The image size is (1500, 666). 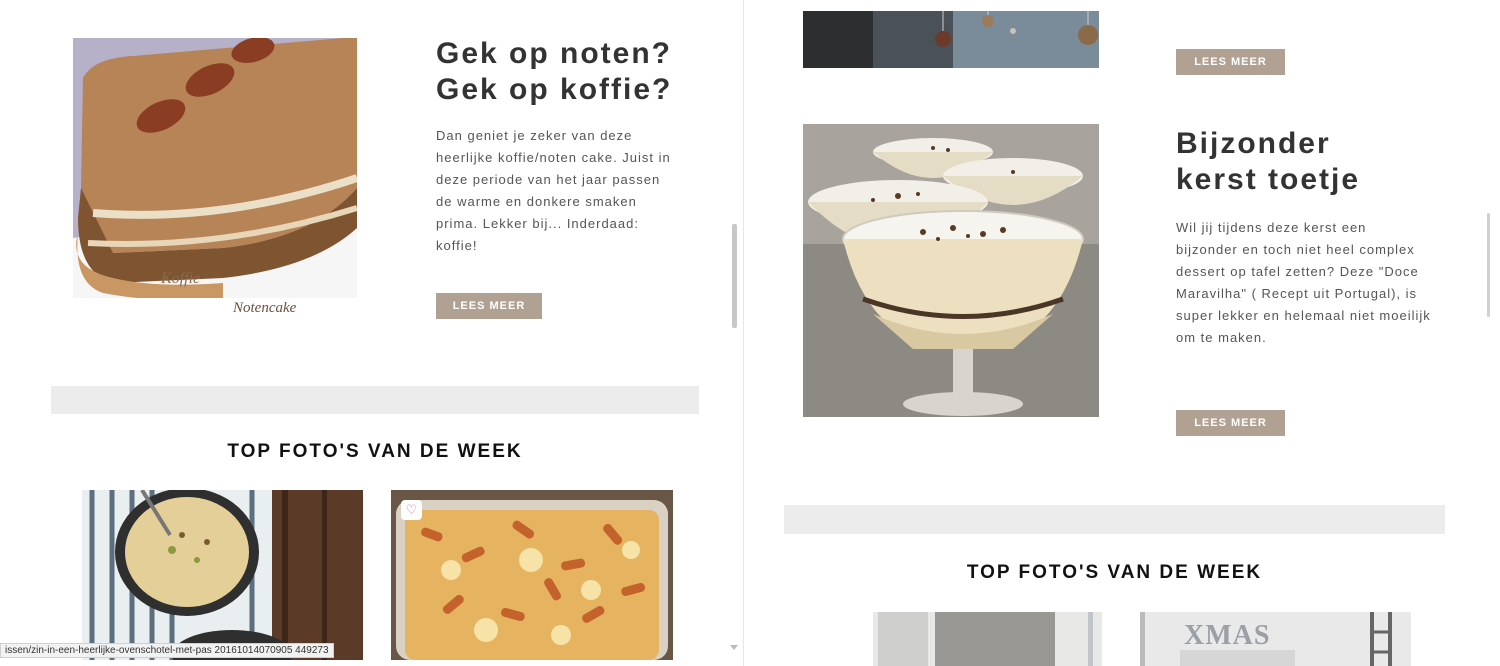 What do you see at coordinates (375, 451) in the screenshot?
I see `top-photos-heading: TOP FOTO'S VAN DE WEEK` at bounding box center [375, 451].